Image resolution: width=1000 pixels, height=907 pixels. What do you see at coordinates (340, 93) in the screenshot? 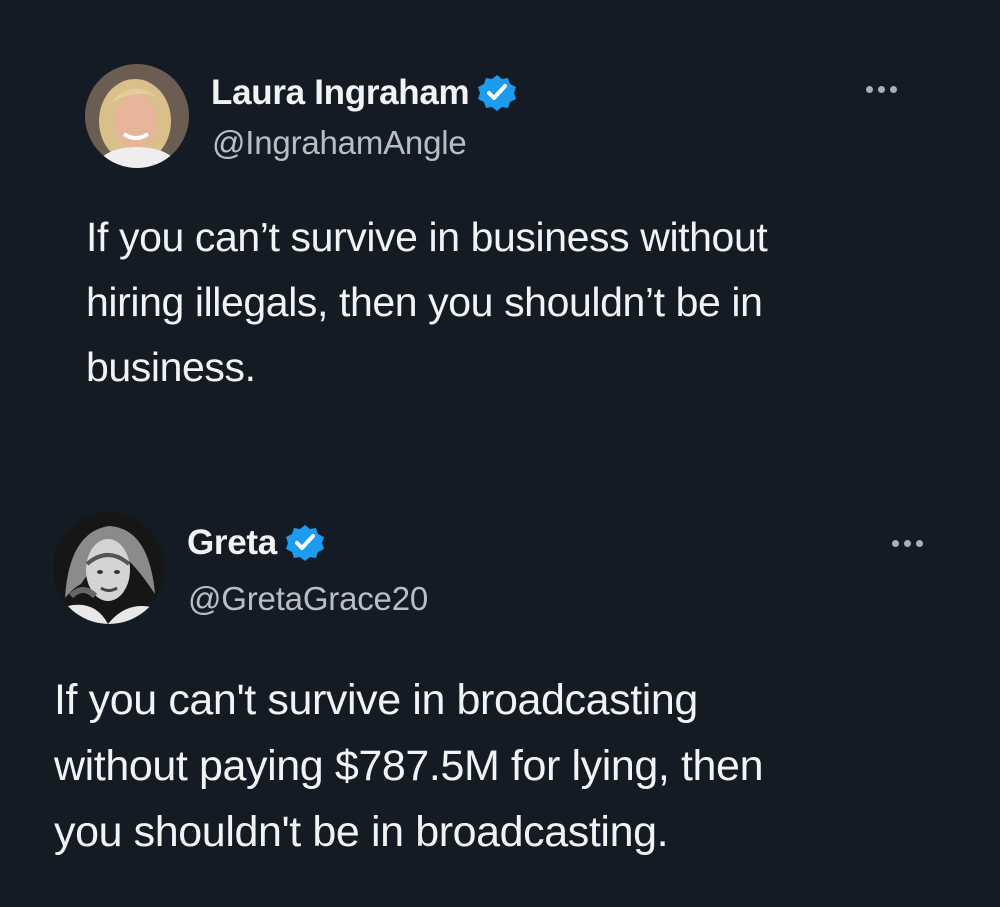
I see `author-name: Laura Ingraham` at bounding box center [340, 93].